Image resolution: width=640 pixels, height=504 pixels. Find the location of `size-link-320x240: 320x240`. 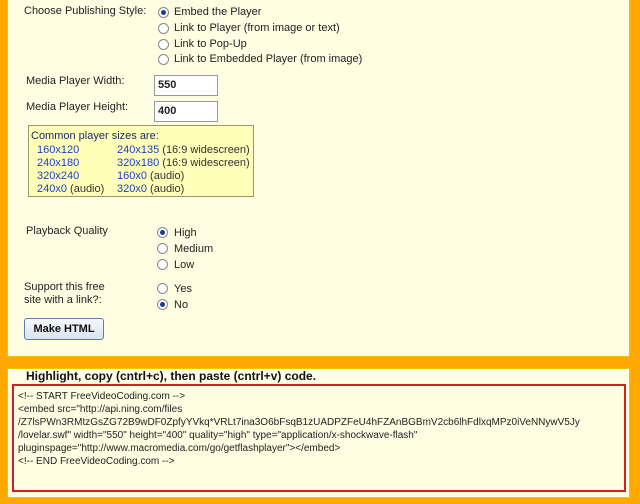

size-link-320x240: 320x240 is located at coordinates (58, 176).